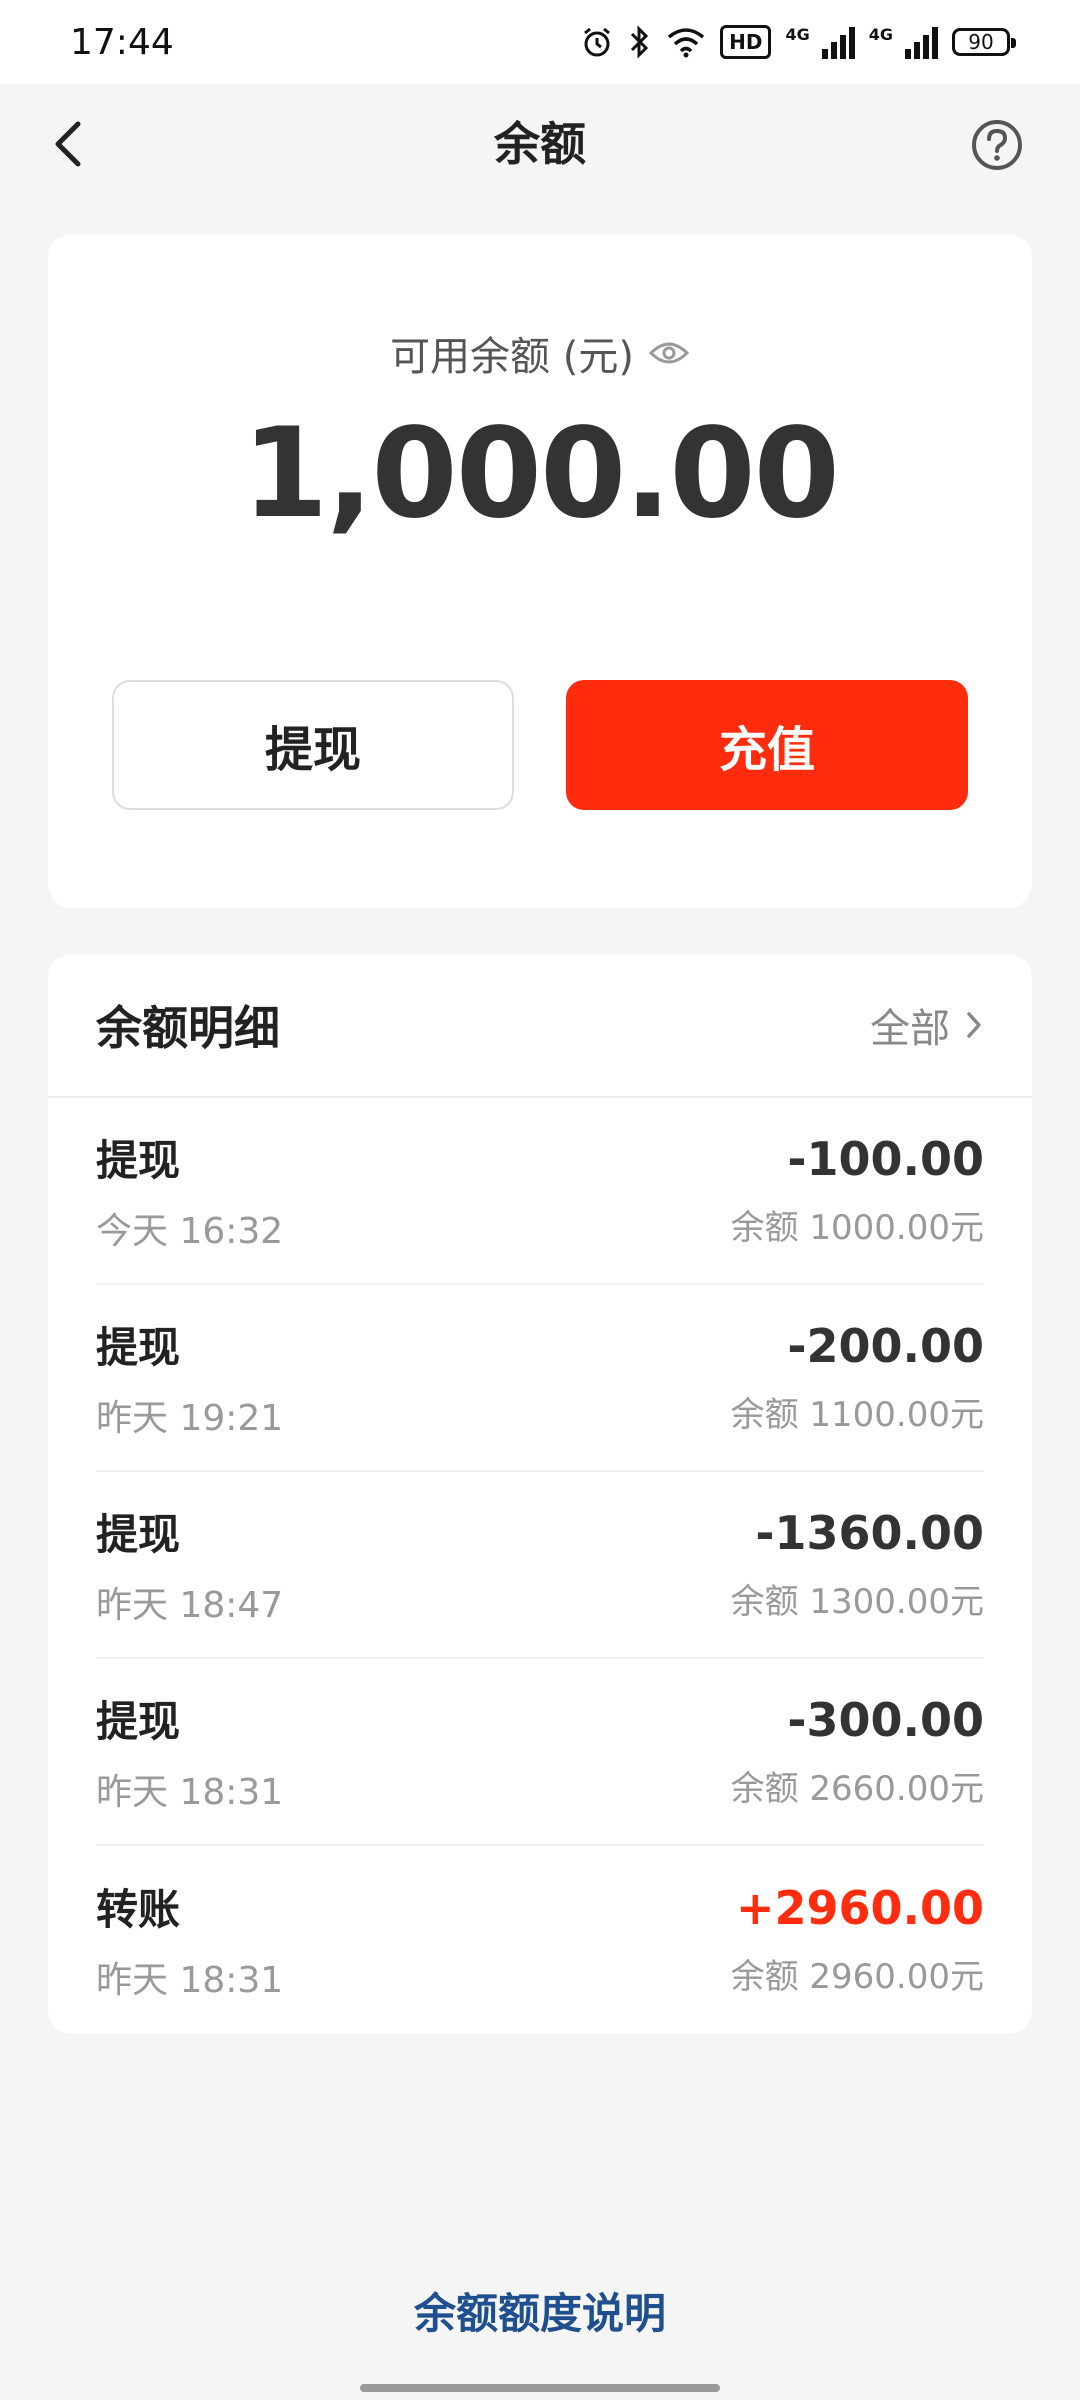  What do you see at coordinates (857, 1190) in the screenshot?
I see `tx-right: -100.00 余额 1000.00元` at bounding box center [857, 1190].